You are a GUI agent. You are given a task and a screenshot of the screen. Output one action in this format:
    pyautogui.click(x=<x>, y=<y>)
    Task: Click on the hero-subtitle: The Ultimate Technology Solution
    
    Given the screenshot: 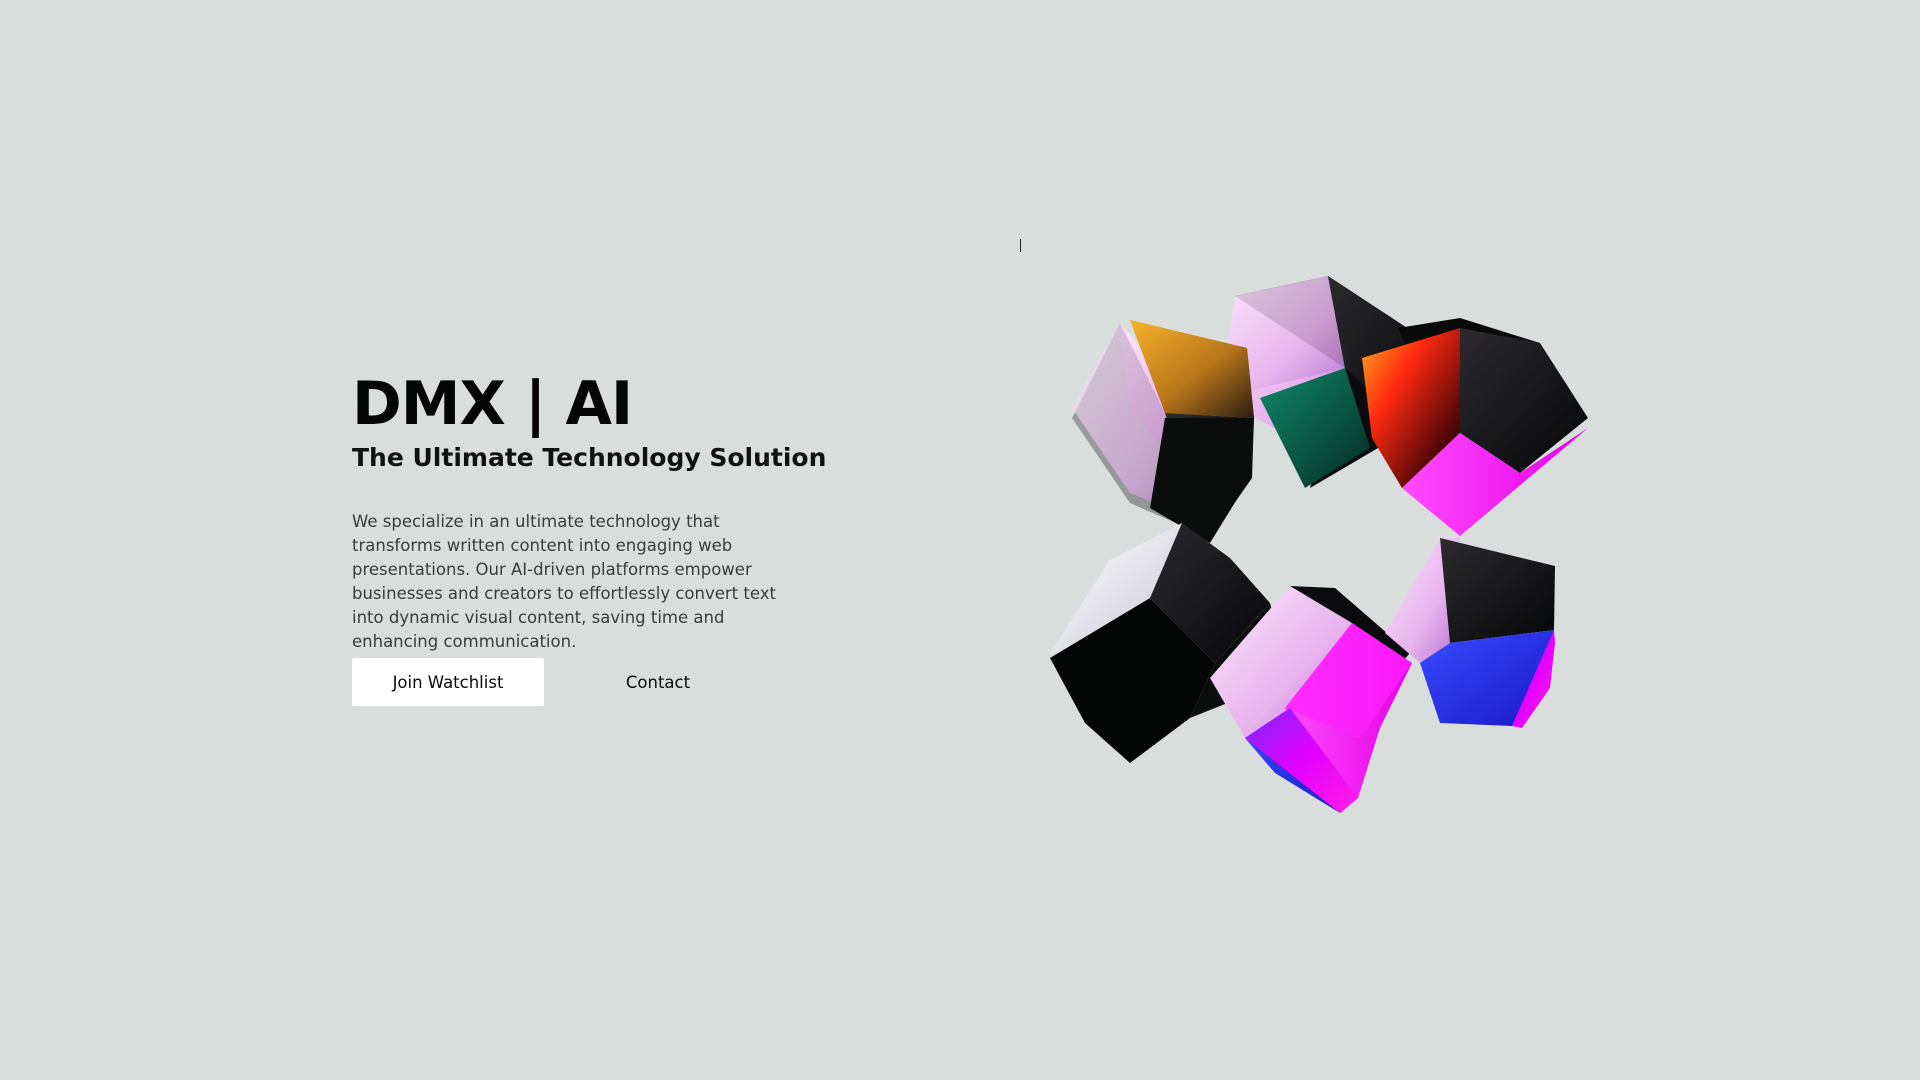 What is the action you would take?
    pyautogui.click(x=589, y=457)
    